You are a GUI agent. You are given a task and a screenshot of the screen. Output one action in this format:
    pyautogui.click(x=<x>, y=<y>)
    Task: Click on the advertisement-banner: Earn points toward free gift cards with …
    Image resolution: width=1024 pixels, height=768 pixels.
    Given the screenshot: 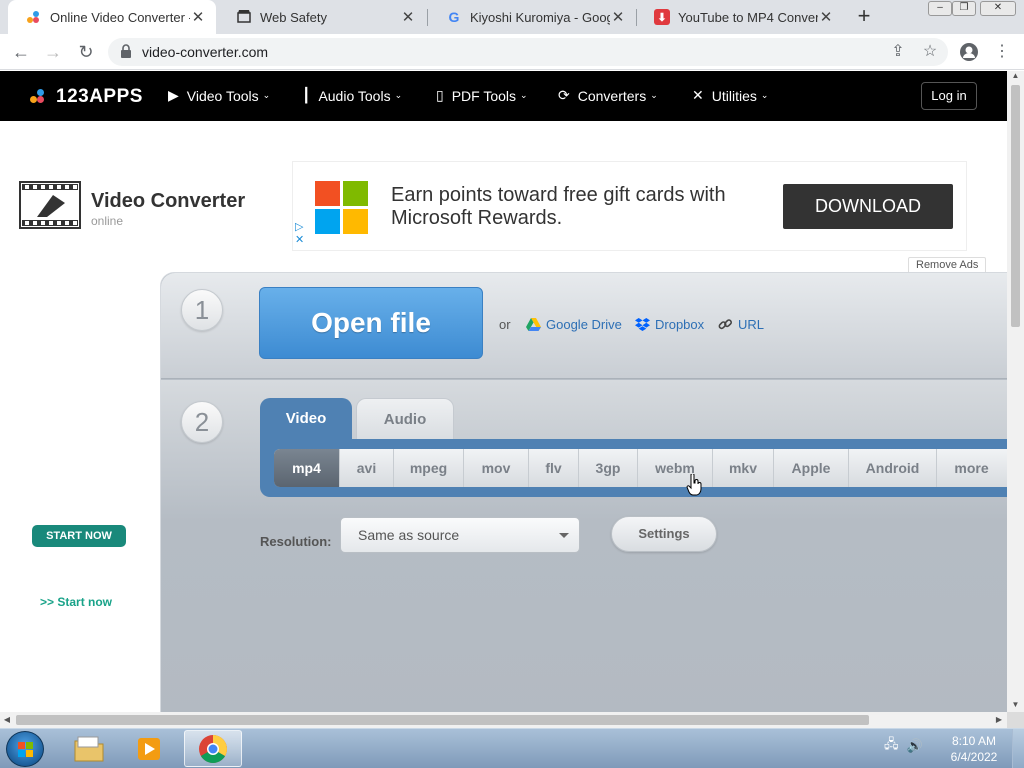 What is the action you would take?
    pyautogui.click(x=629, y=206)
    